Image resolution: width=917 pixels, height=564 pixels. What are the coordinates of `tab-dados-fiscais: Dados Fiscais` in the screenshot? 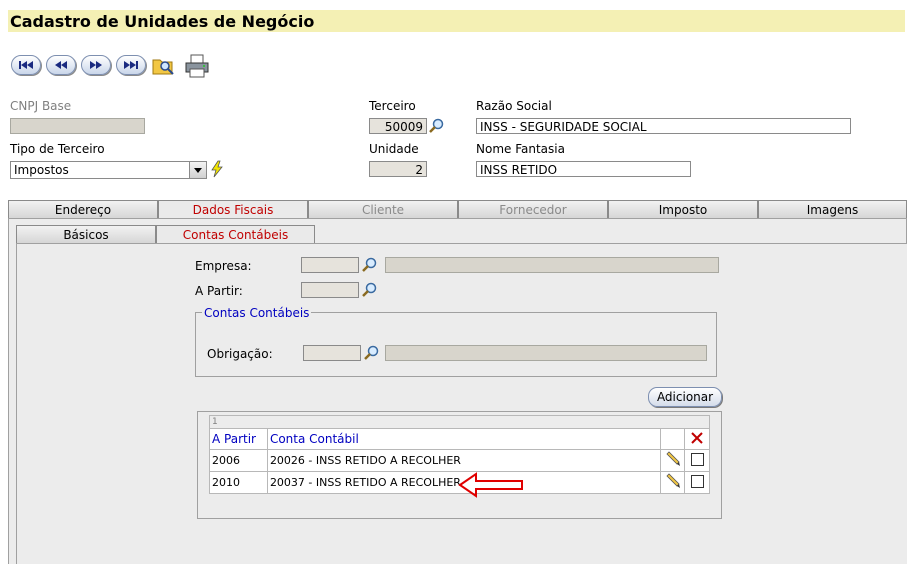 It's located at (233, 209).